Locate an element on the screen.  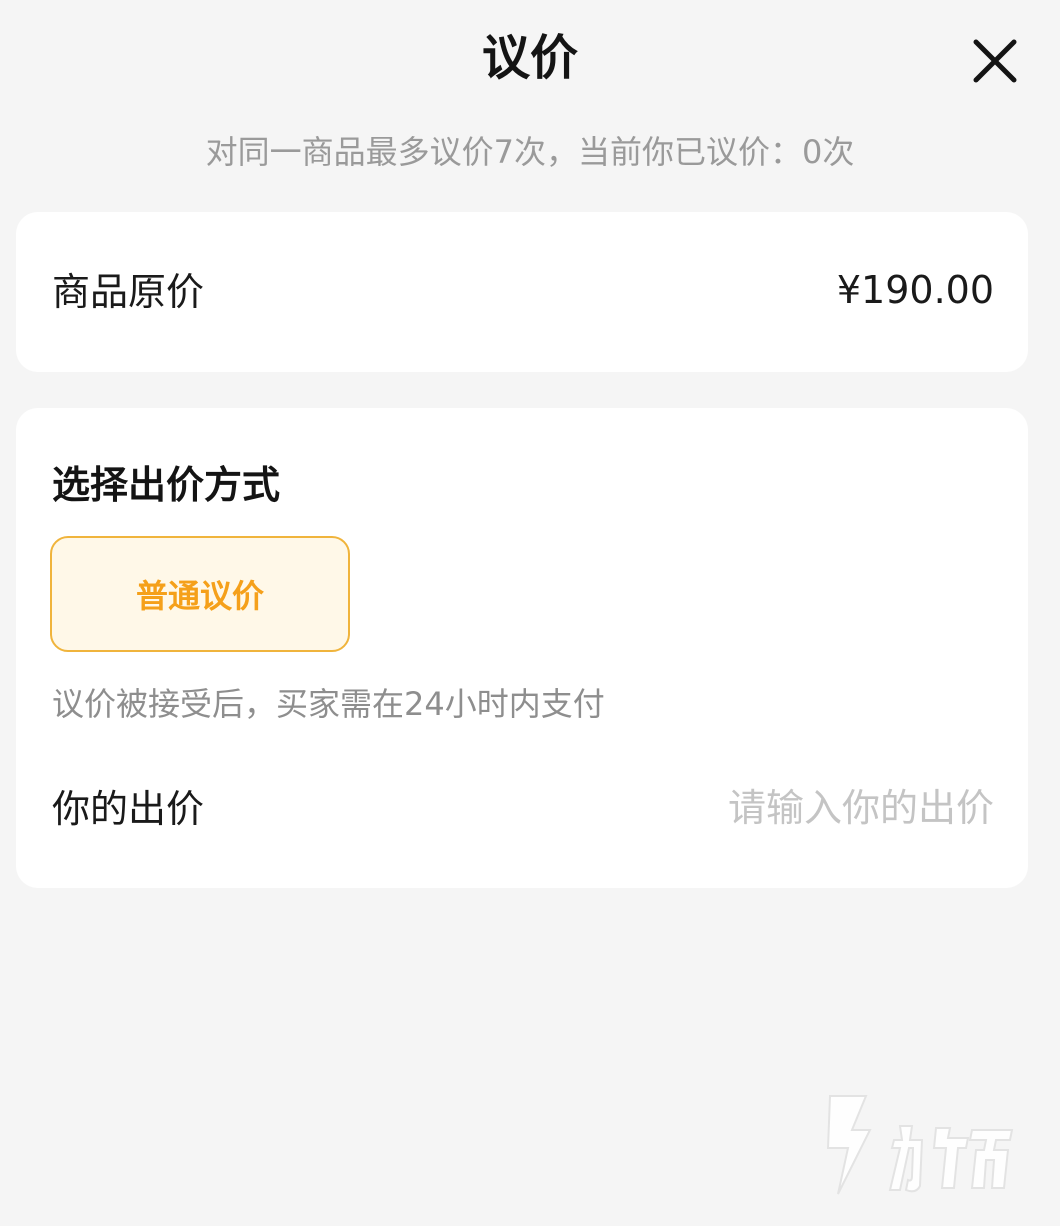
close-icon is located at coordinates (995, 61).